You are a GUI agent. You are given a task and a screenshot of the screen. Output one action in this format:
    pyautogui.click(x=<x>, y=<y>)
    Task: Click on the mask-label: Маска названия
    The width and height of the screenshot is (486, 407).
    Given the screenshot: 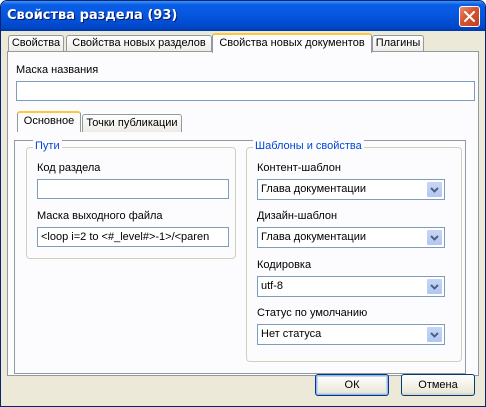 What is the action you would take?
    pyautogui.click(x=57, y=70)
    